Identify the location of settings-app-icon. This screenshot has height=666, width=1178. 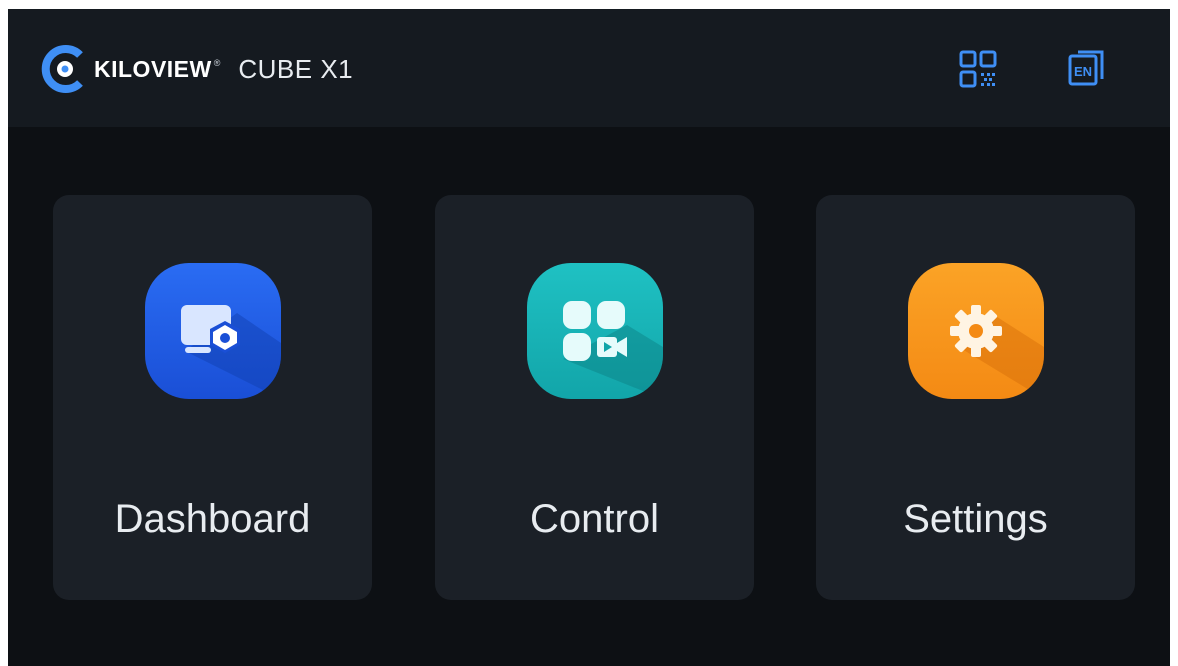
(976, 331).